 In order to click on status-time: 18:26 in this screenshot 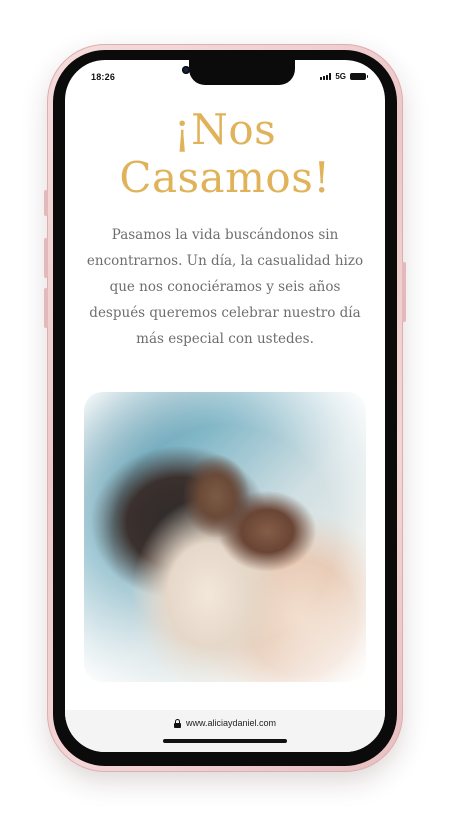, I will do `click(103, 77)`.